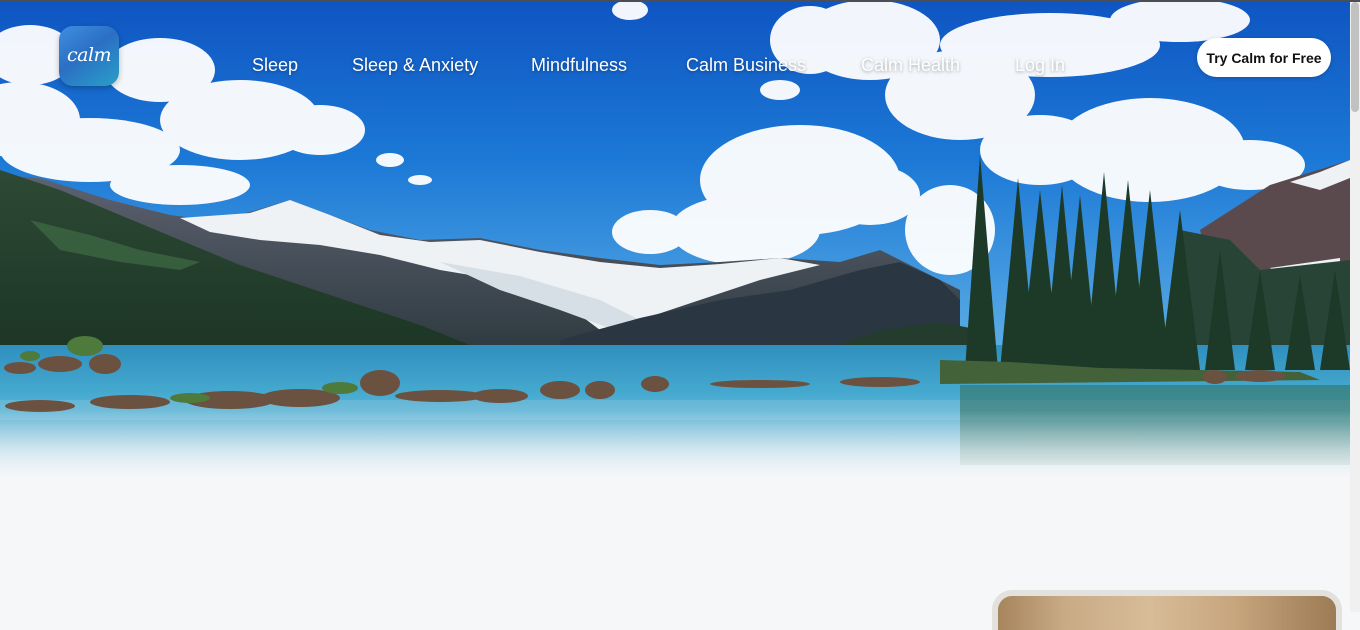 The width and height of the screenshot is (1360, 630). Describe the element at coordinates (680, 1) in the screenshot. I see `window-top-border` at that location.